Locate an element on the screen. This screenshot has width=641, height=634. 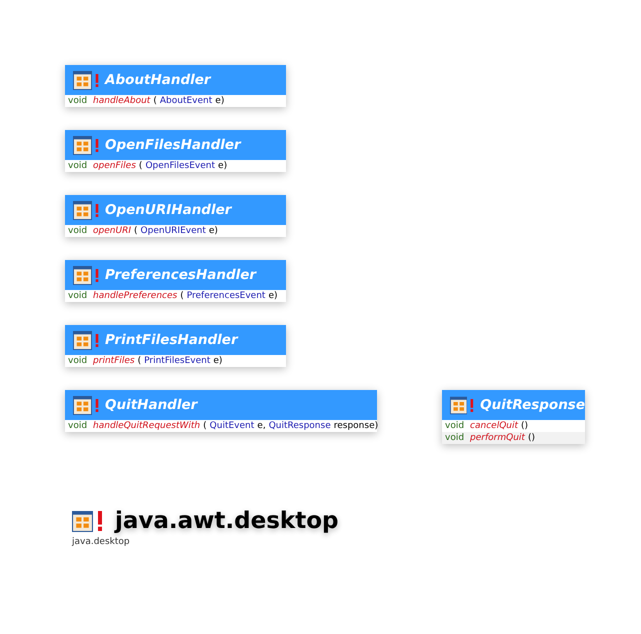
class-name: OpenURIHandler is located at coordinates (168, 210).